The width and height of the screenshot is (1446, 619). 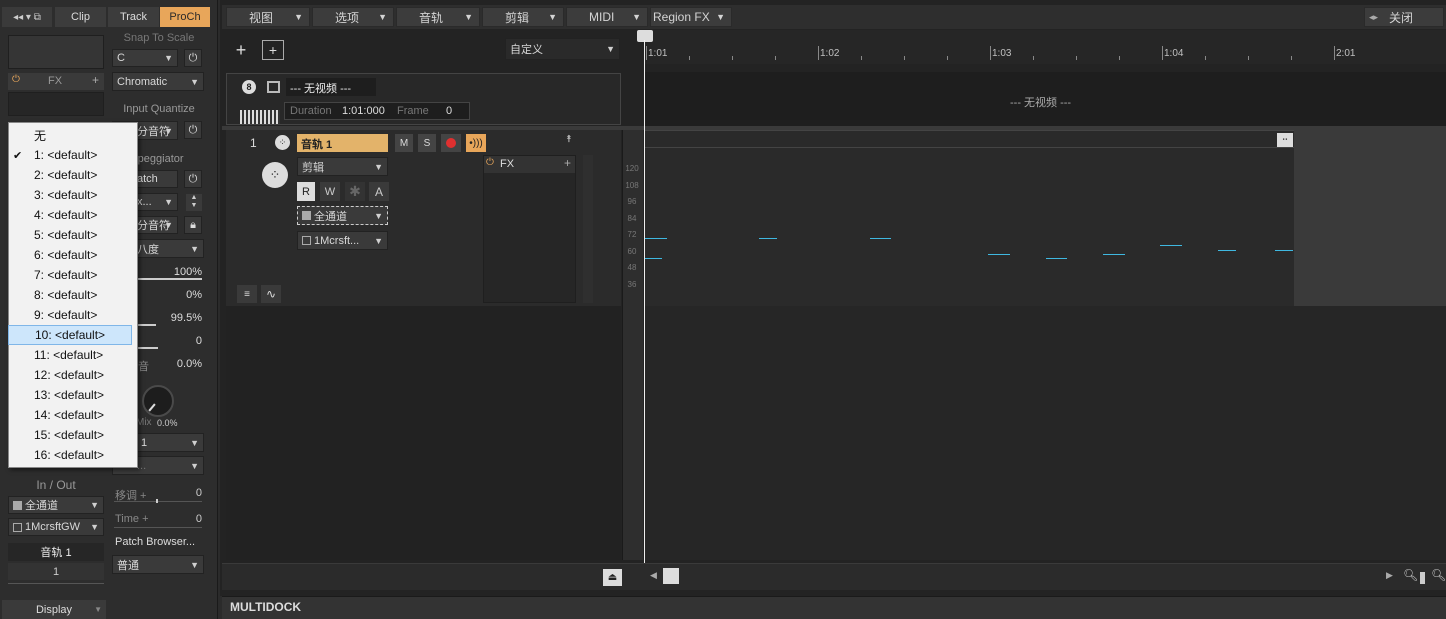 I want to click on close-button: ◂▸ 关闭, so click(x=1404, y=17).